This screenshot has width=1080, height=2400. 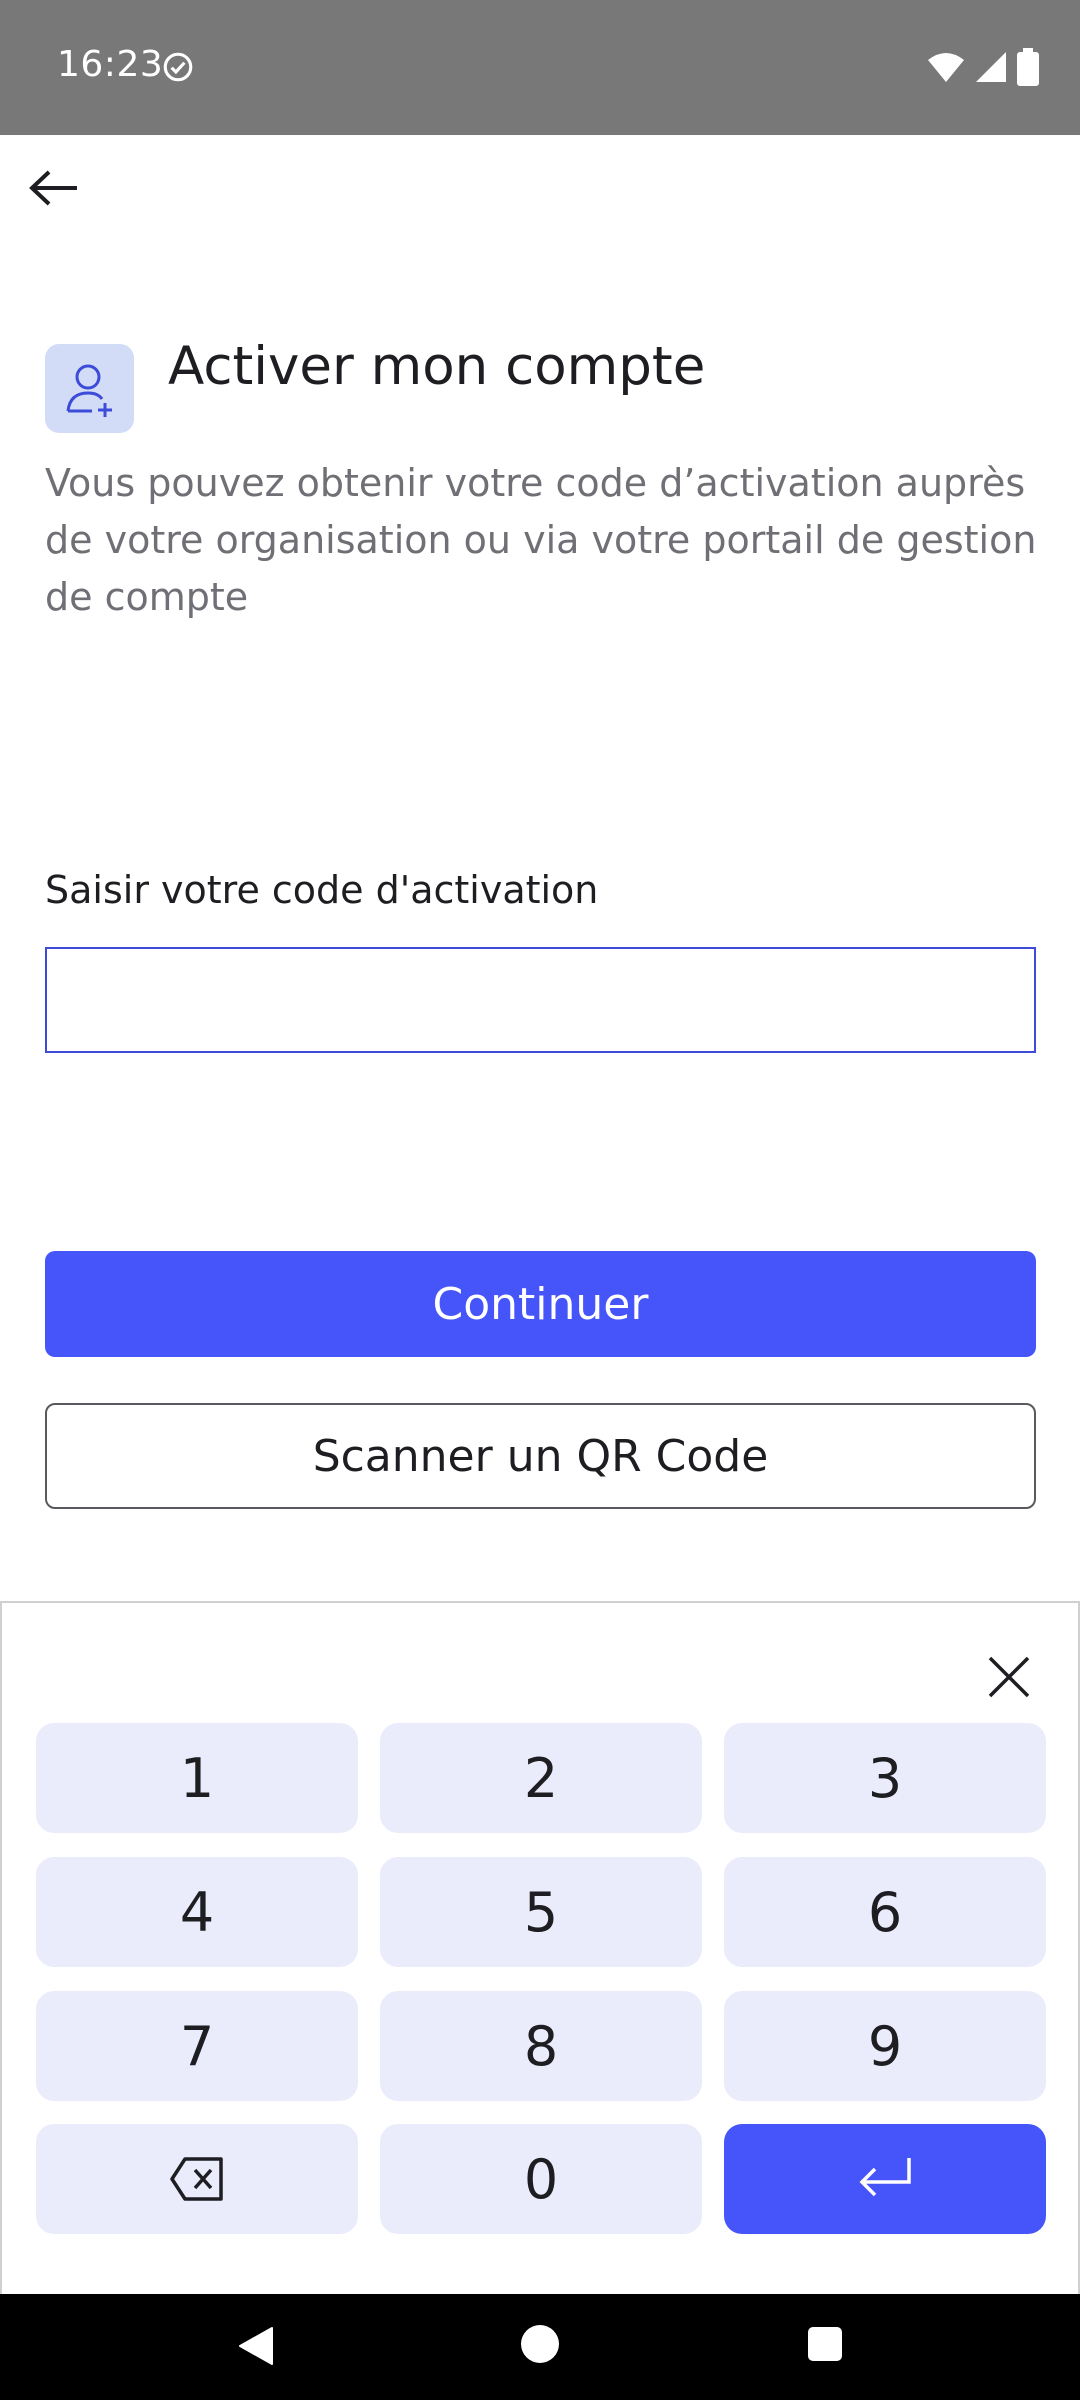 I want to click on key-enter, so click(x=885, y=2179).